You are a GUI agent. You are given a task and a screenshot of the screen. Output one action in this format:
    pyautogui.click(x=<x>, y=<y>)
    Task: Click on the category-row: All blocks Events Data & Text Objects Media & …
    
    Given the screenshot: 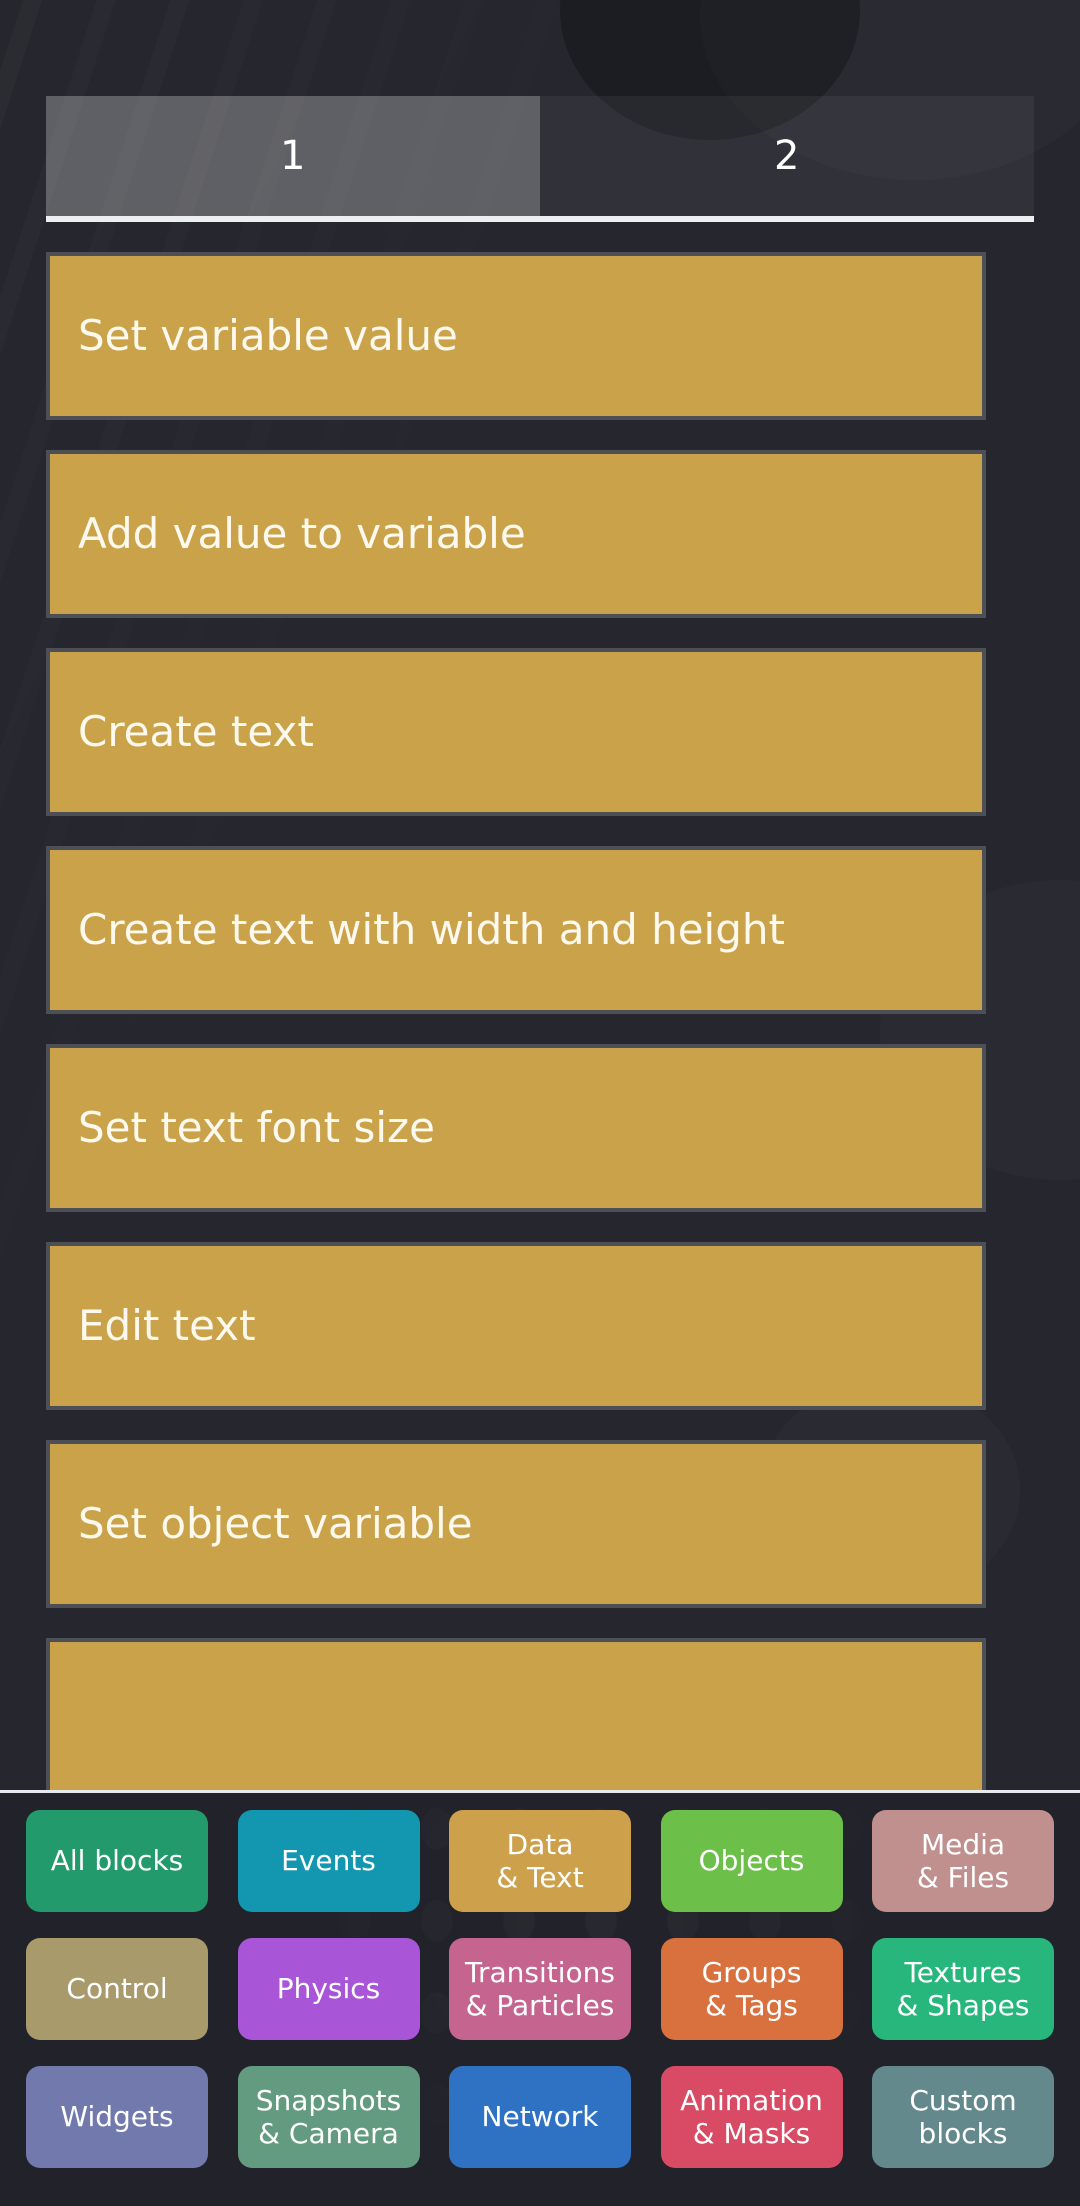 What is the action you would take?
    pyautogui.click(x=540, y=1861)
    